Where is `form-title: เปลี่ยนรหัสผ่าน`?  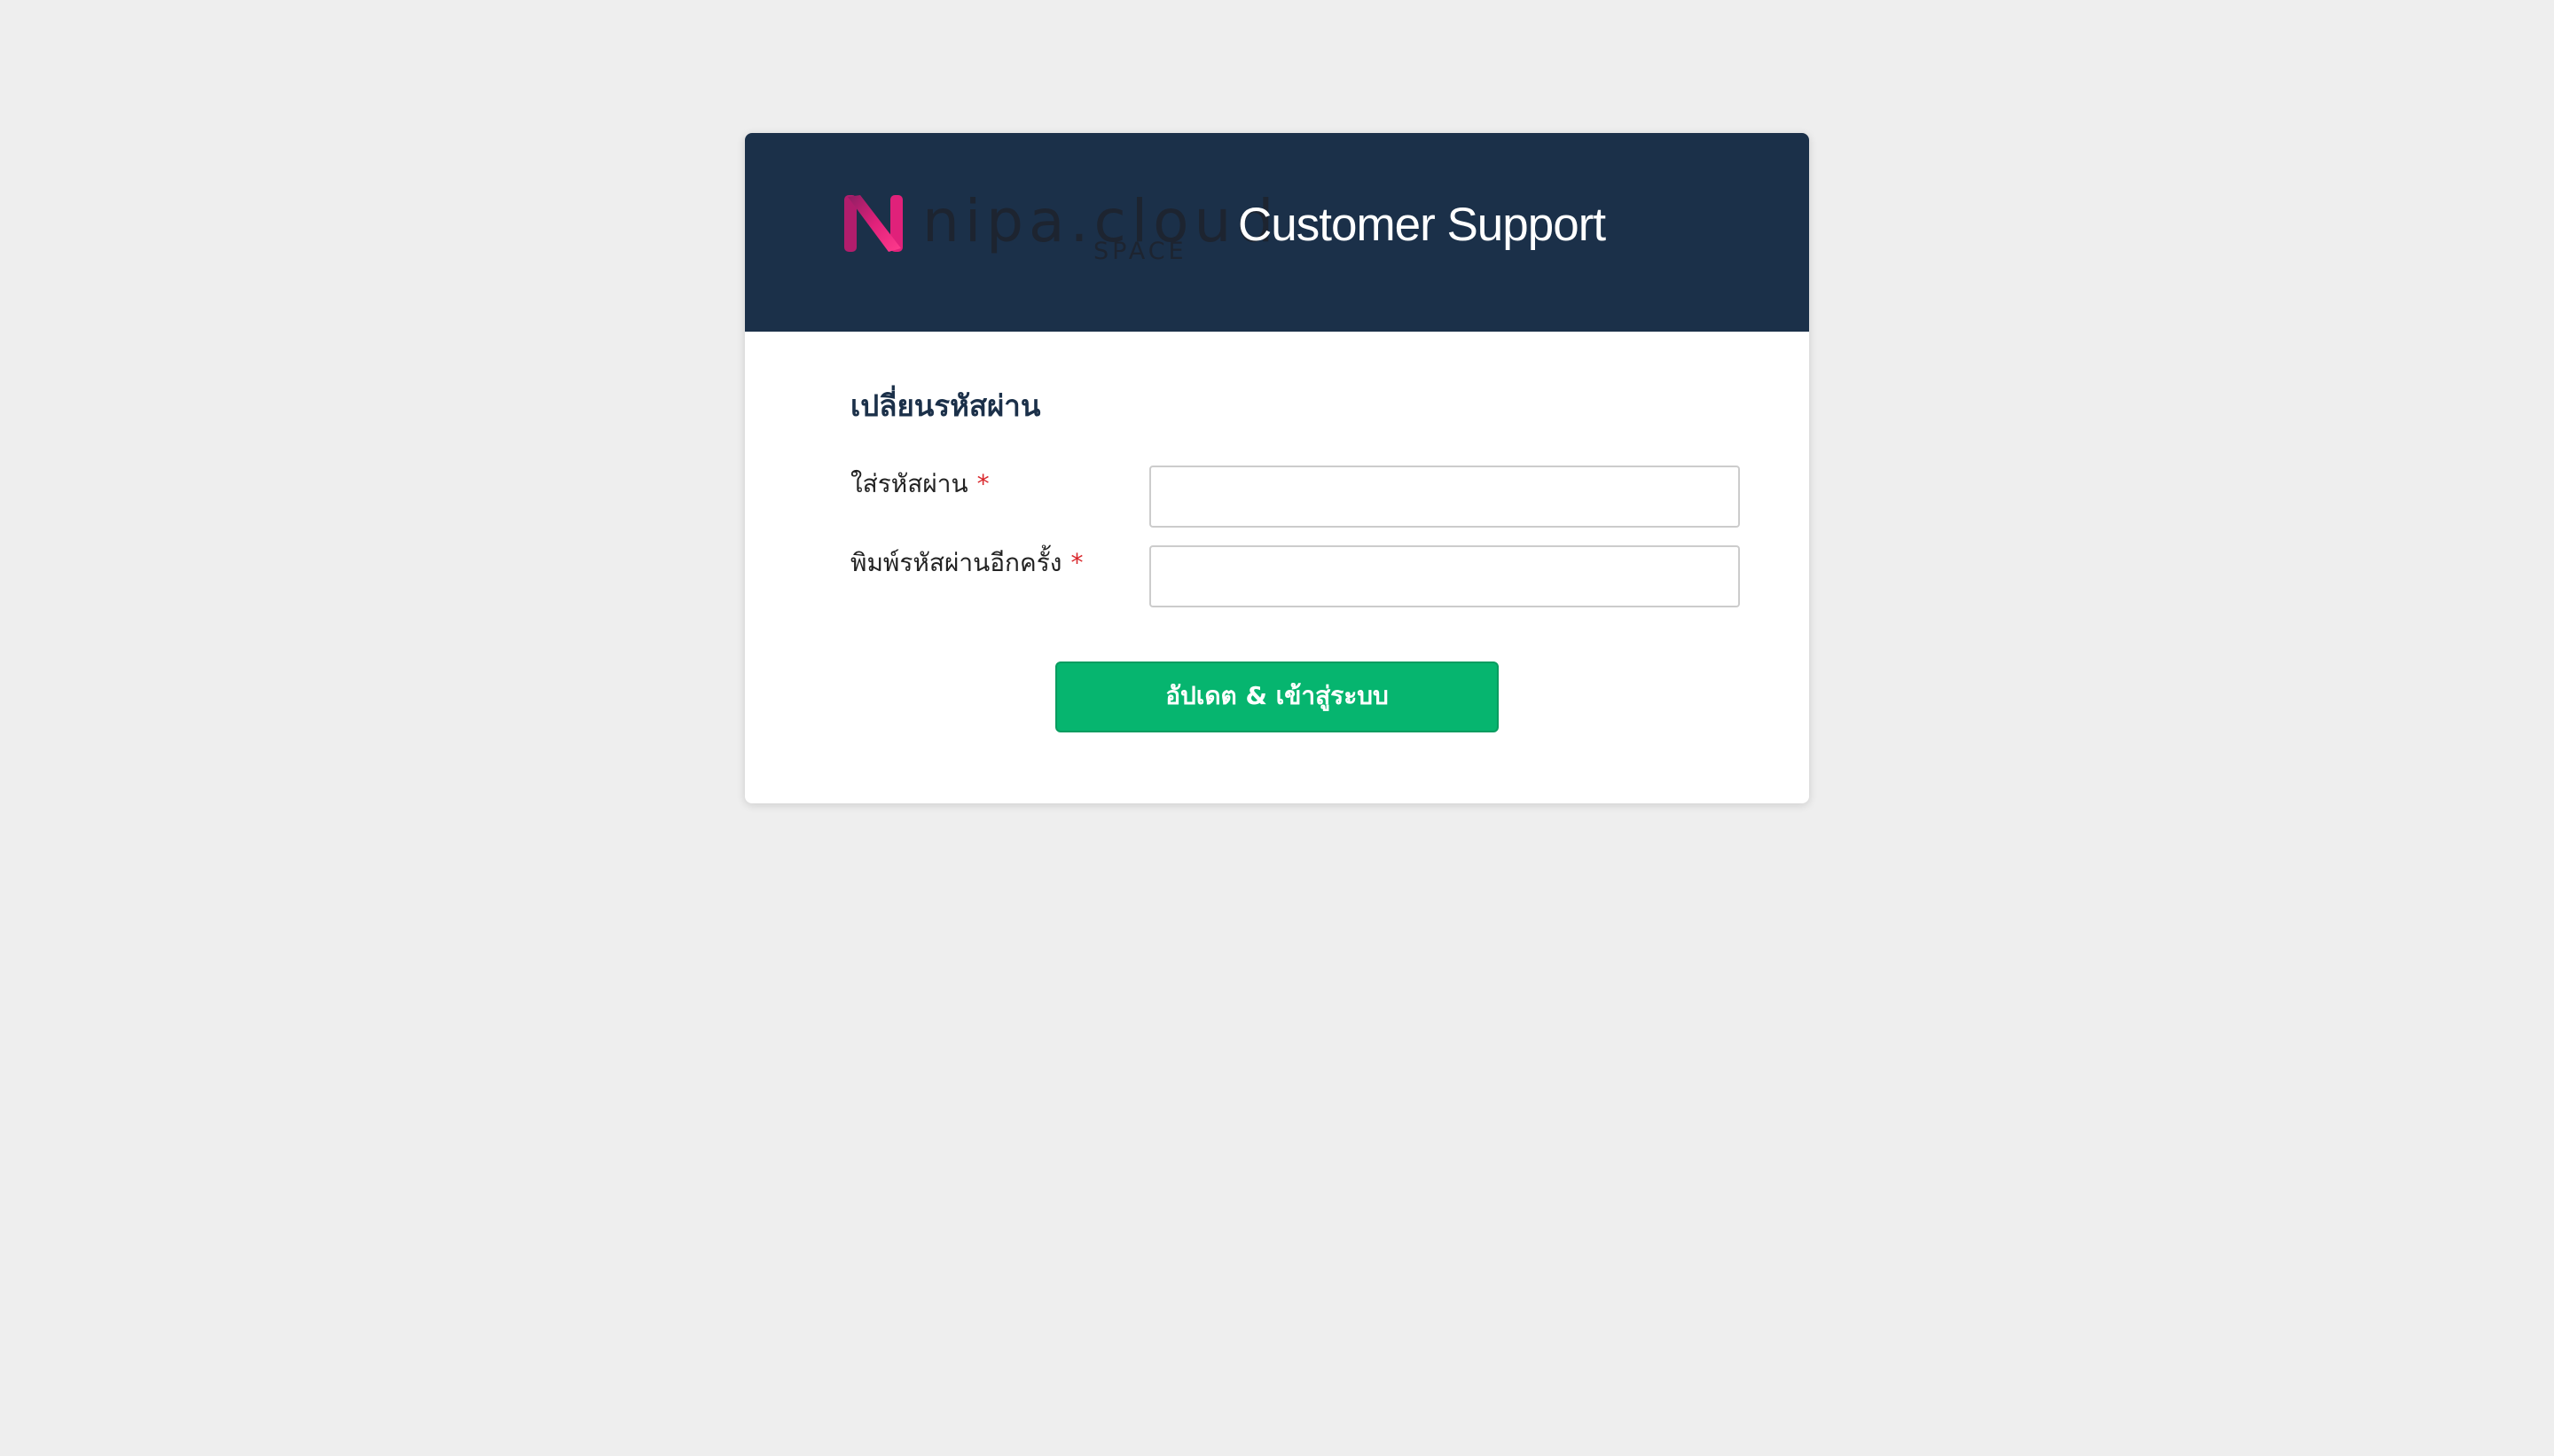
form-title: เปลี่ยนรหัสผ่าน is located at coordinates (945, 405).